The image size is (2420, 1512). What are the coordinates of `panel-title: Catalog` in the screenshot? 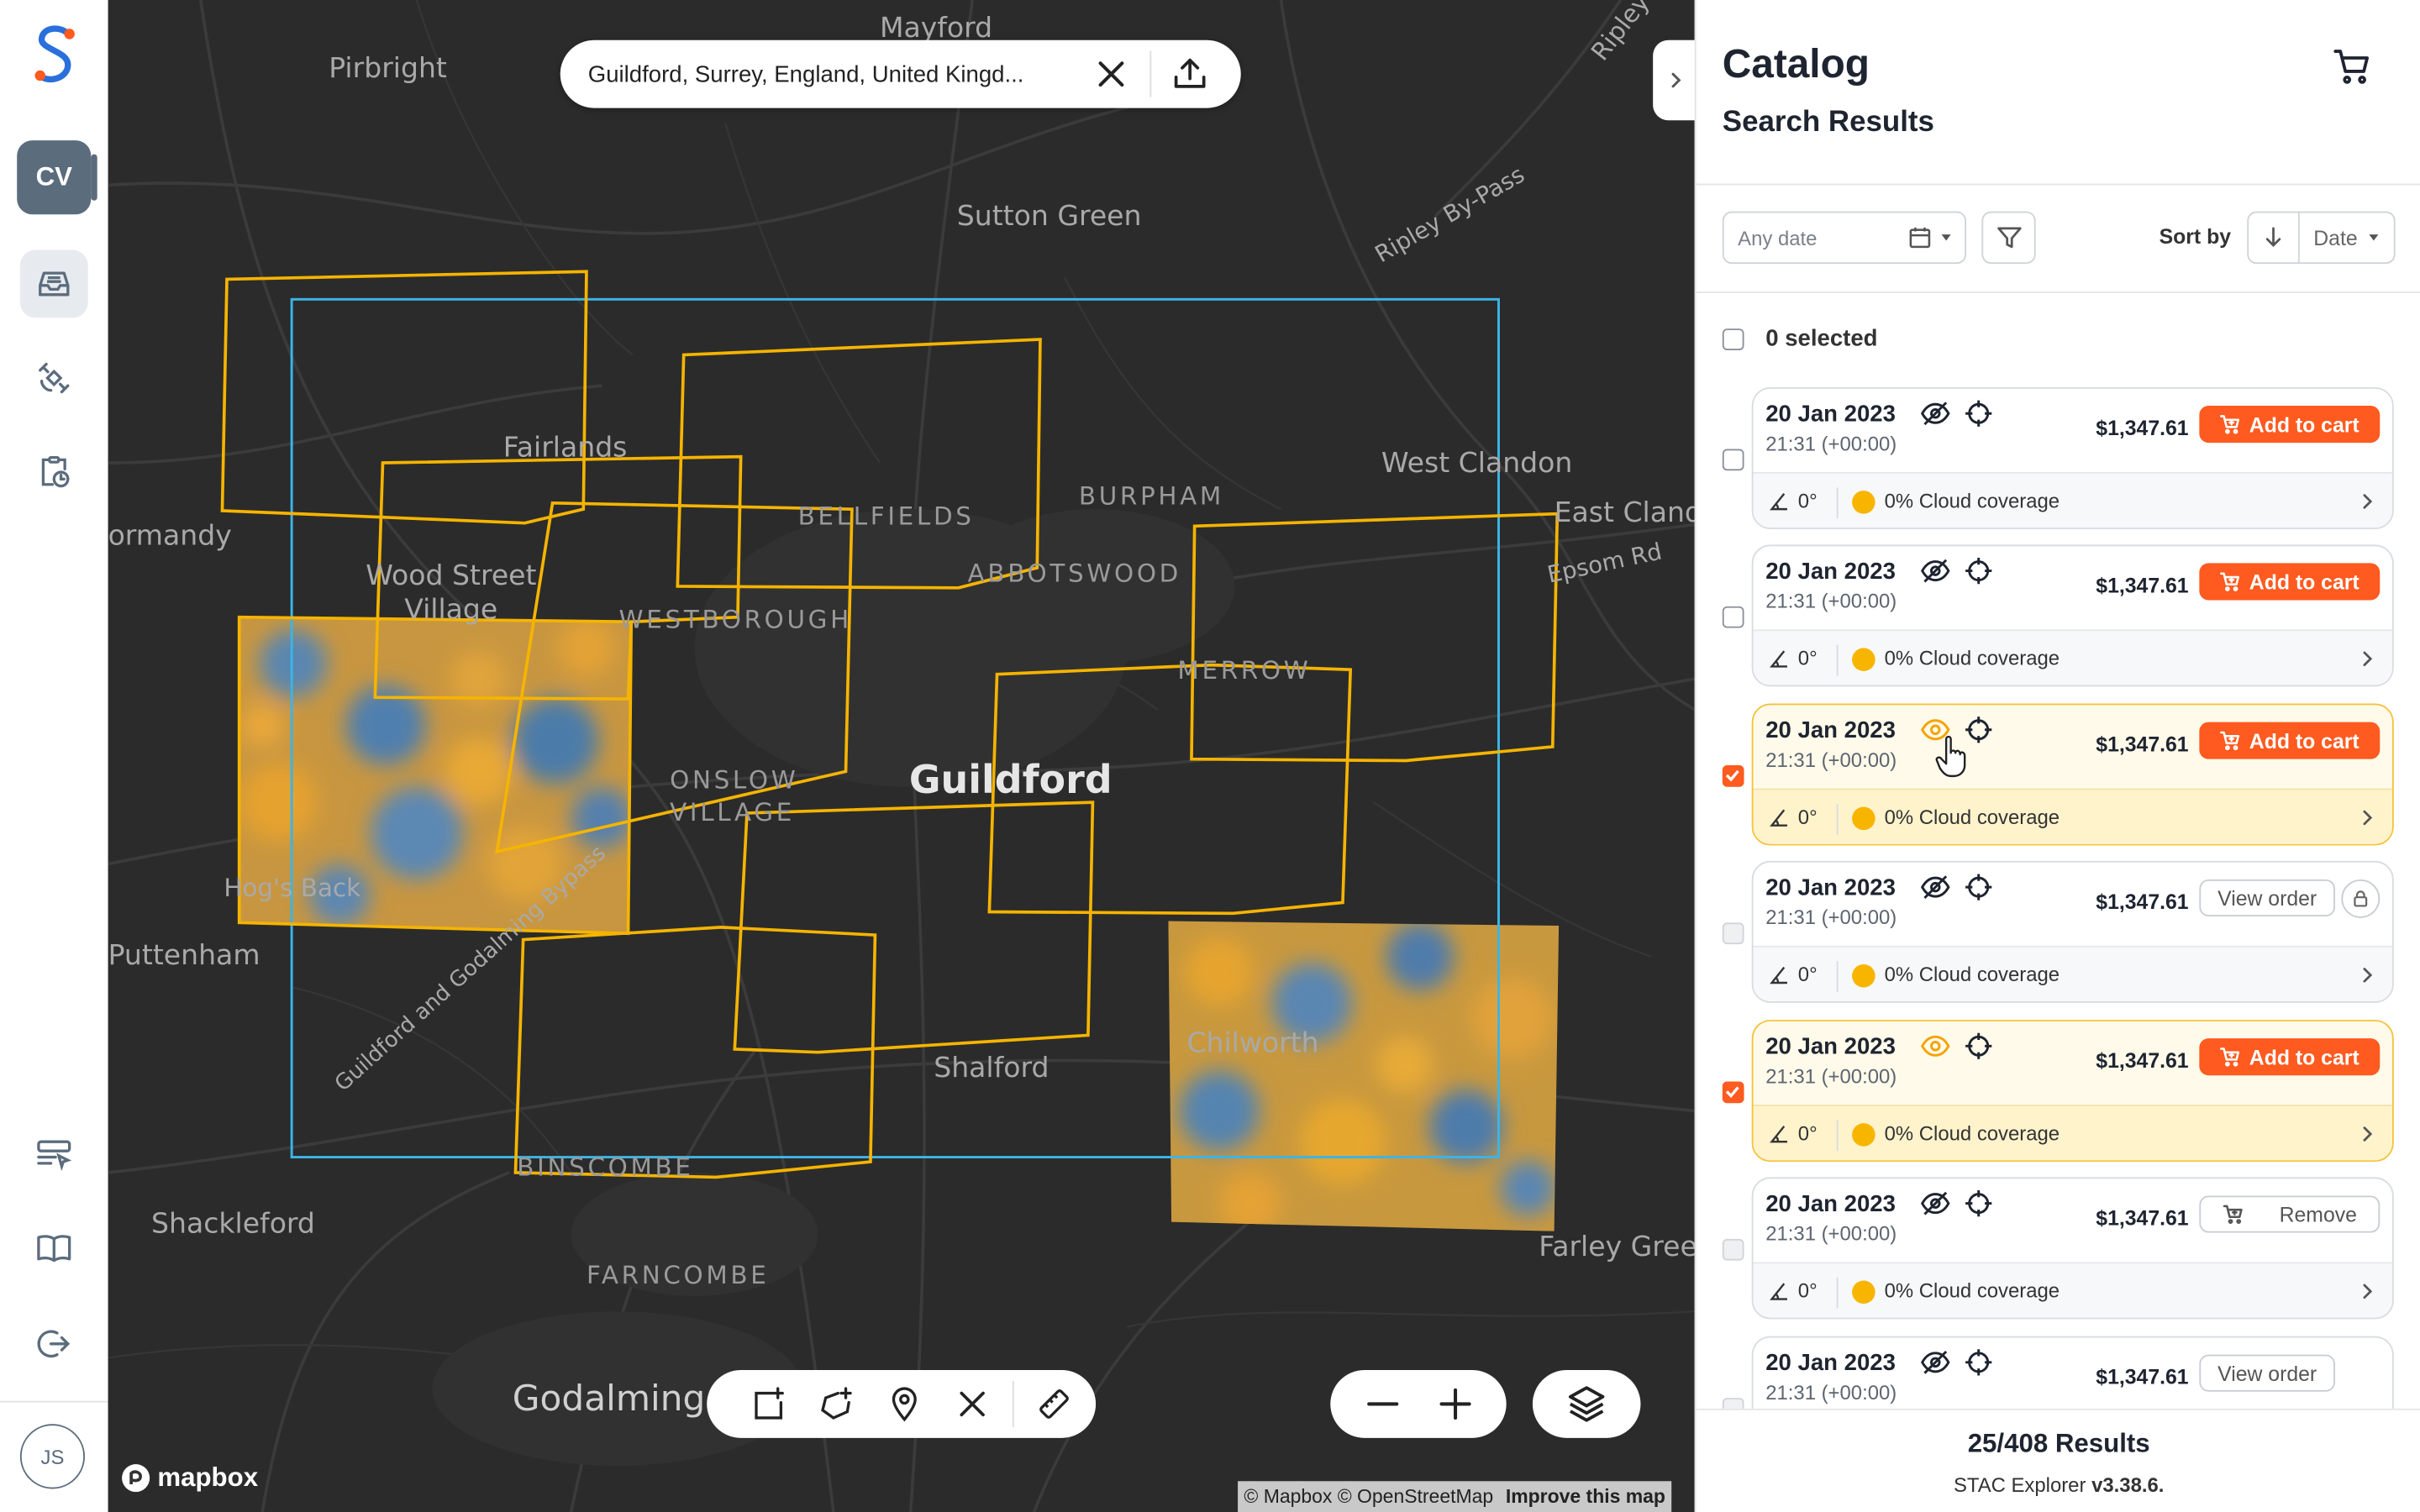 It's located at (1796, 63).